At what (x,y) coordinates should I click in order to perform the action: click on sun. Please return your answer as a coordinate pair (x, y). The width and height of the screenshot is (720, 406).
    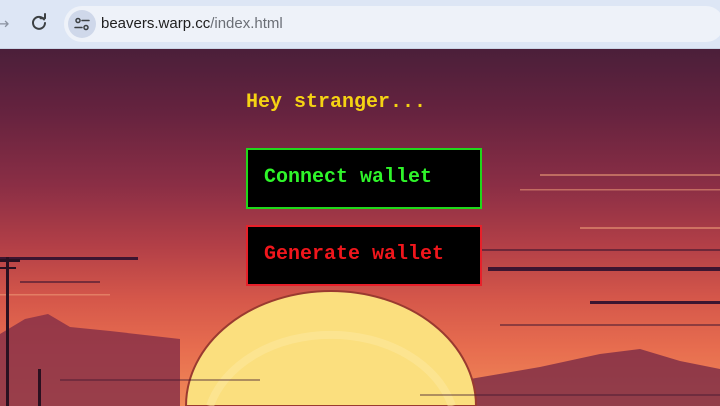
    Looking at the image, I should click on (331, 348).